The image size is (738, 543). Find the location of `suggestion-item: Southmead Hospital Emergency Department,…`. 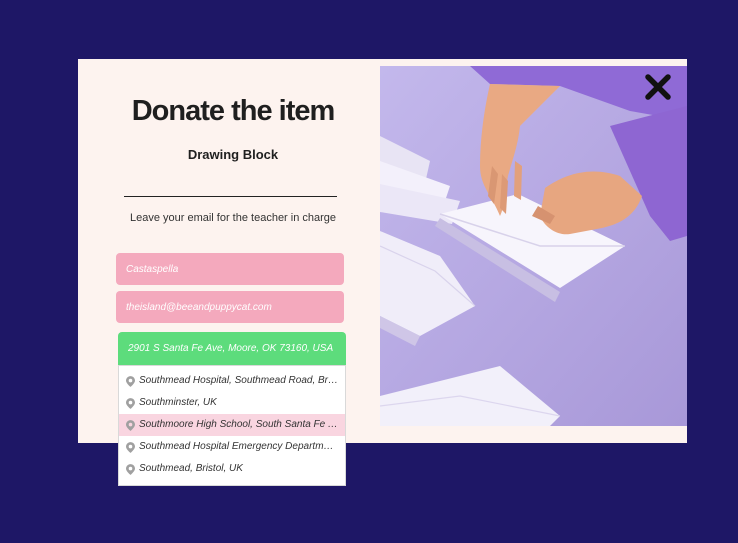

suggestion-item: Southmead Hospital Emergency Department,… is located at coordinates (232, 447).